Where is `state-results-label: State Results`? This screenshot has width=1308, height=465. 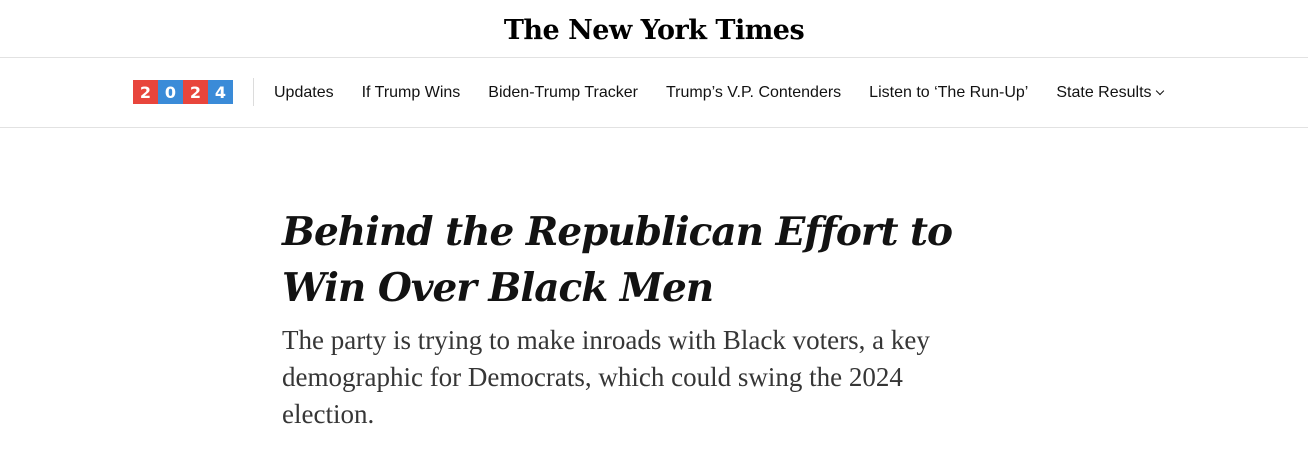
state-results-label: State Results is located at coordinates (1104, 92).